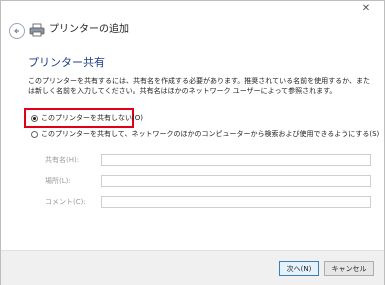 The image size is (385, 285). I want to click on next-button: 次へ(N), so click(299, 268).